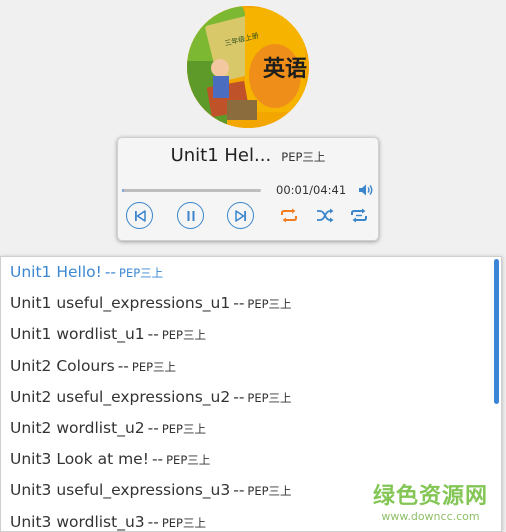 This screenshot has width=506, height=532. What do you see at coordinates (120, 397) in the screenshot?
I see `playlist-item-name: Unit2 useful_expressions_u2` at bounding box center [120, 397].